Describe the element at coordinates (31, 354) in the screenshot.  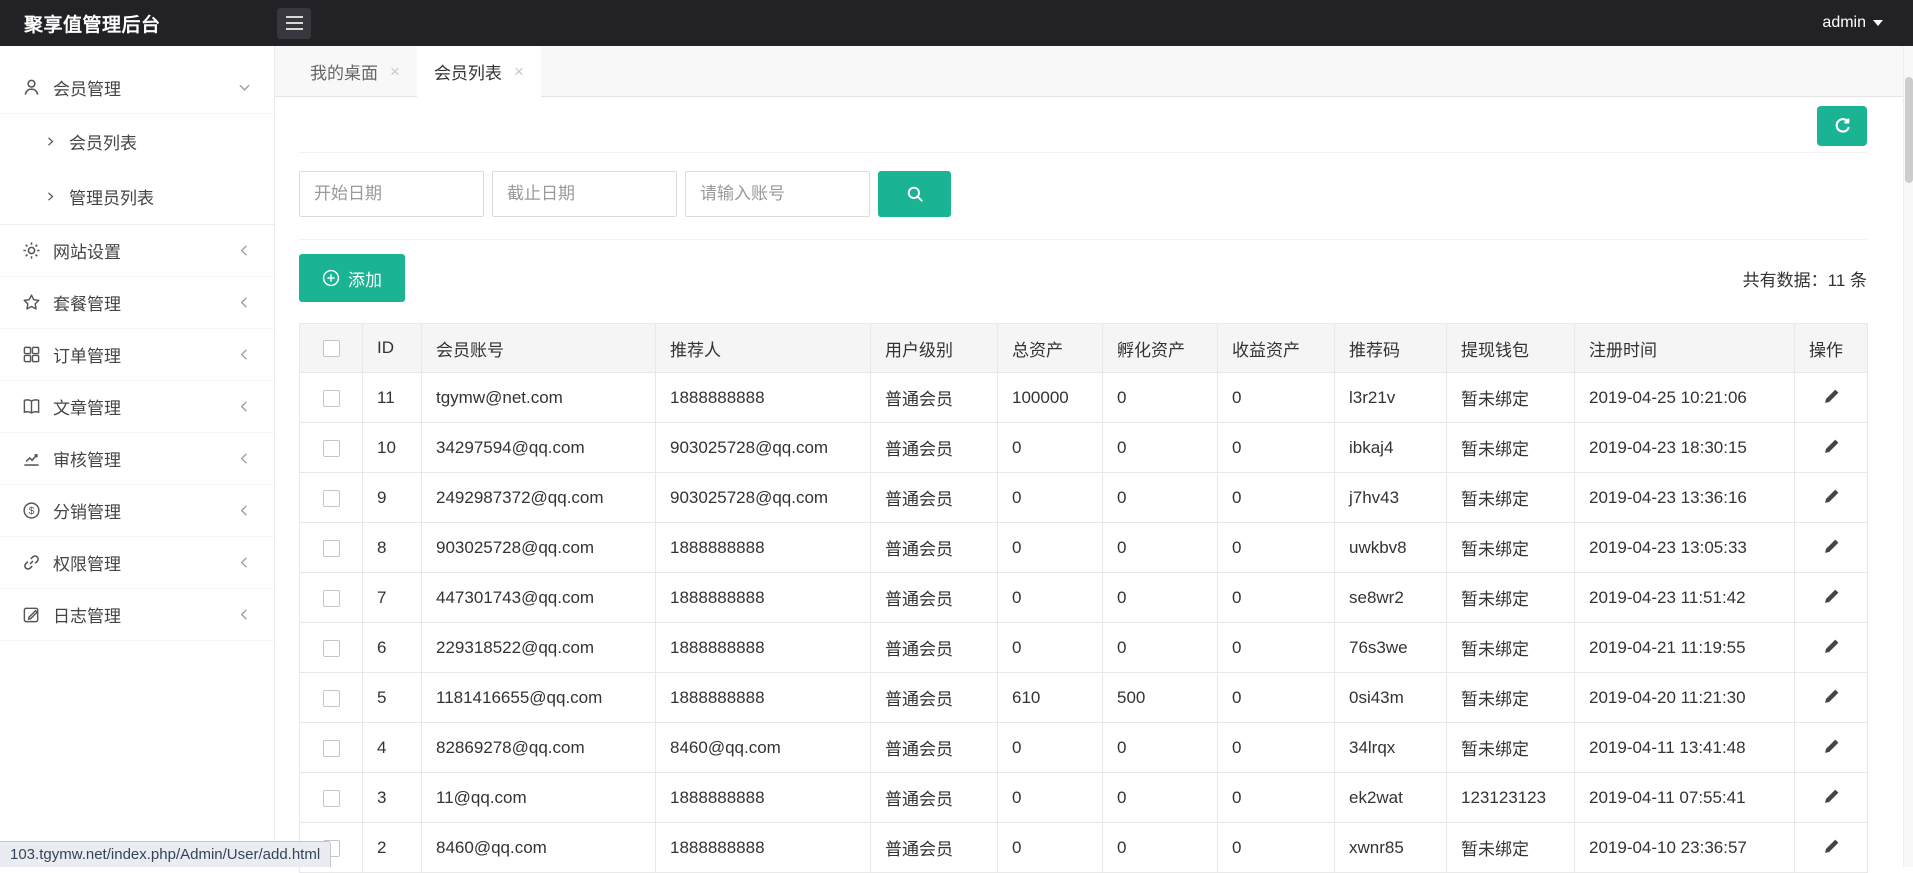
I see `grid-icon` at that location.